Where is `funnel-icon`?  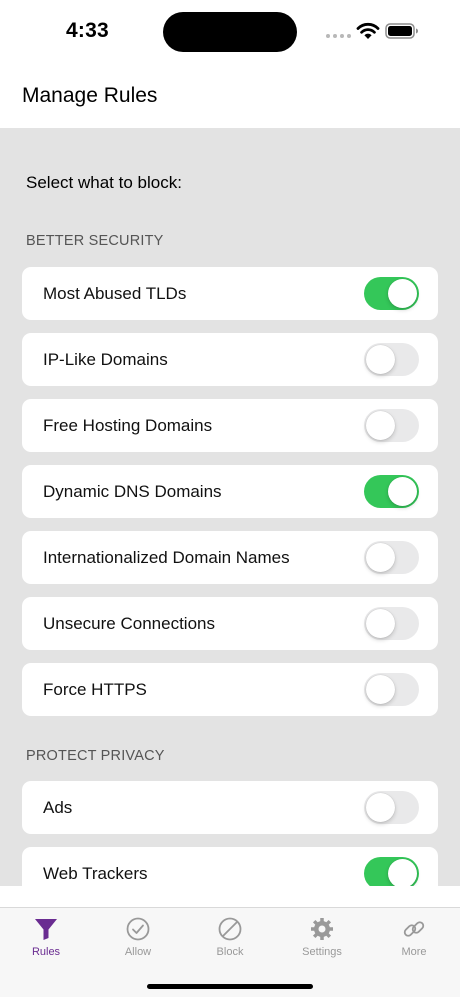
funnel-icon is located at coordinates (46, 929).